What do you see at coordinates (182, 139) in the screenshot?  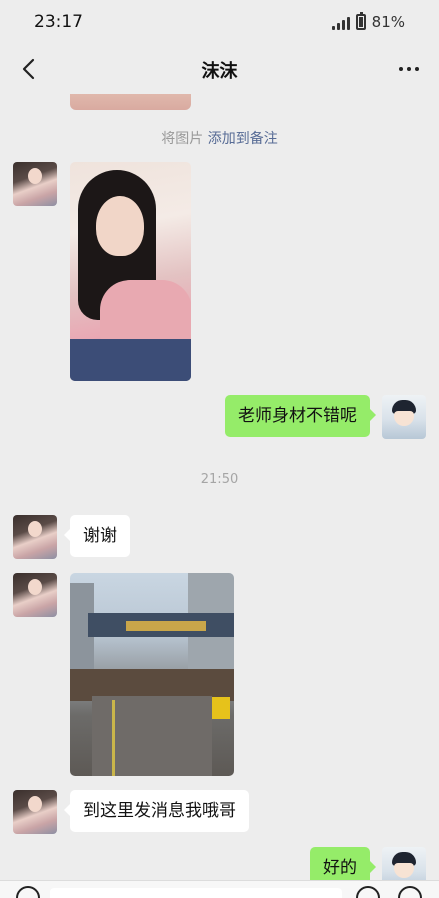 I see `system-note-text: 将图片` at bounding box center [182, 139].